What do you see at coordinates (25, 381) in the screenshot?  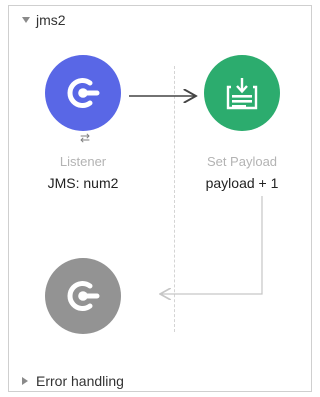 I see `expand-caret-icon` at bounding box center [25, 381].